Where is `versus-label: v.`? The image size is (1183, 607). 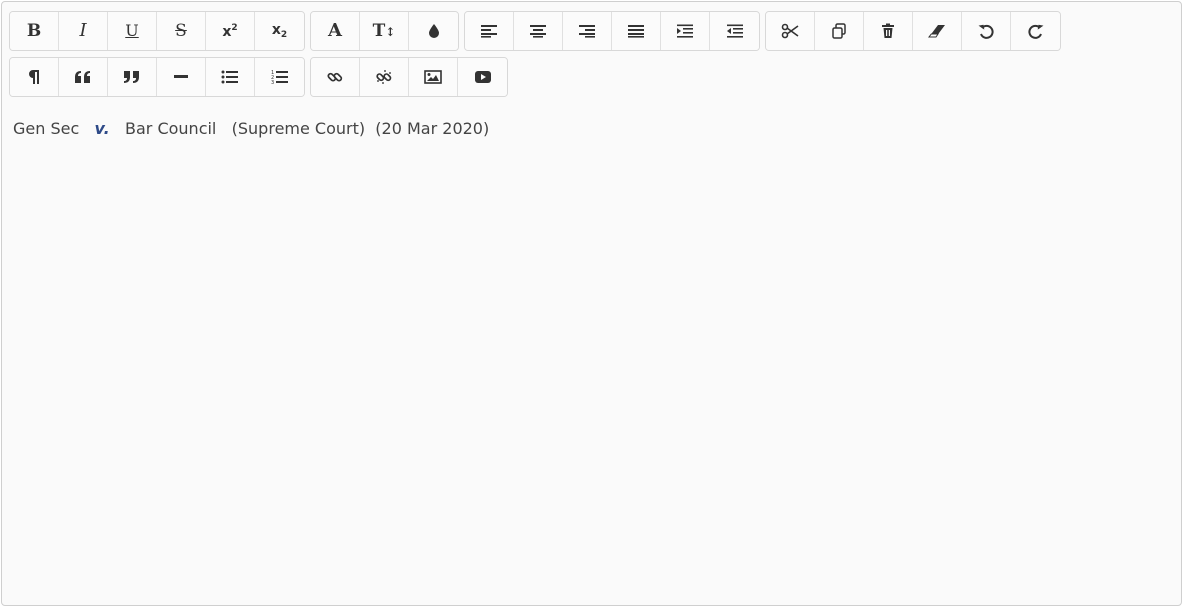
versus-label: v. is located at coordinates (102, 128).